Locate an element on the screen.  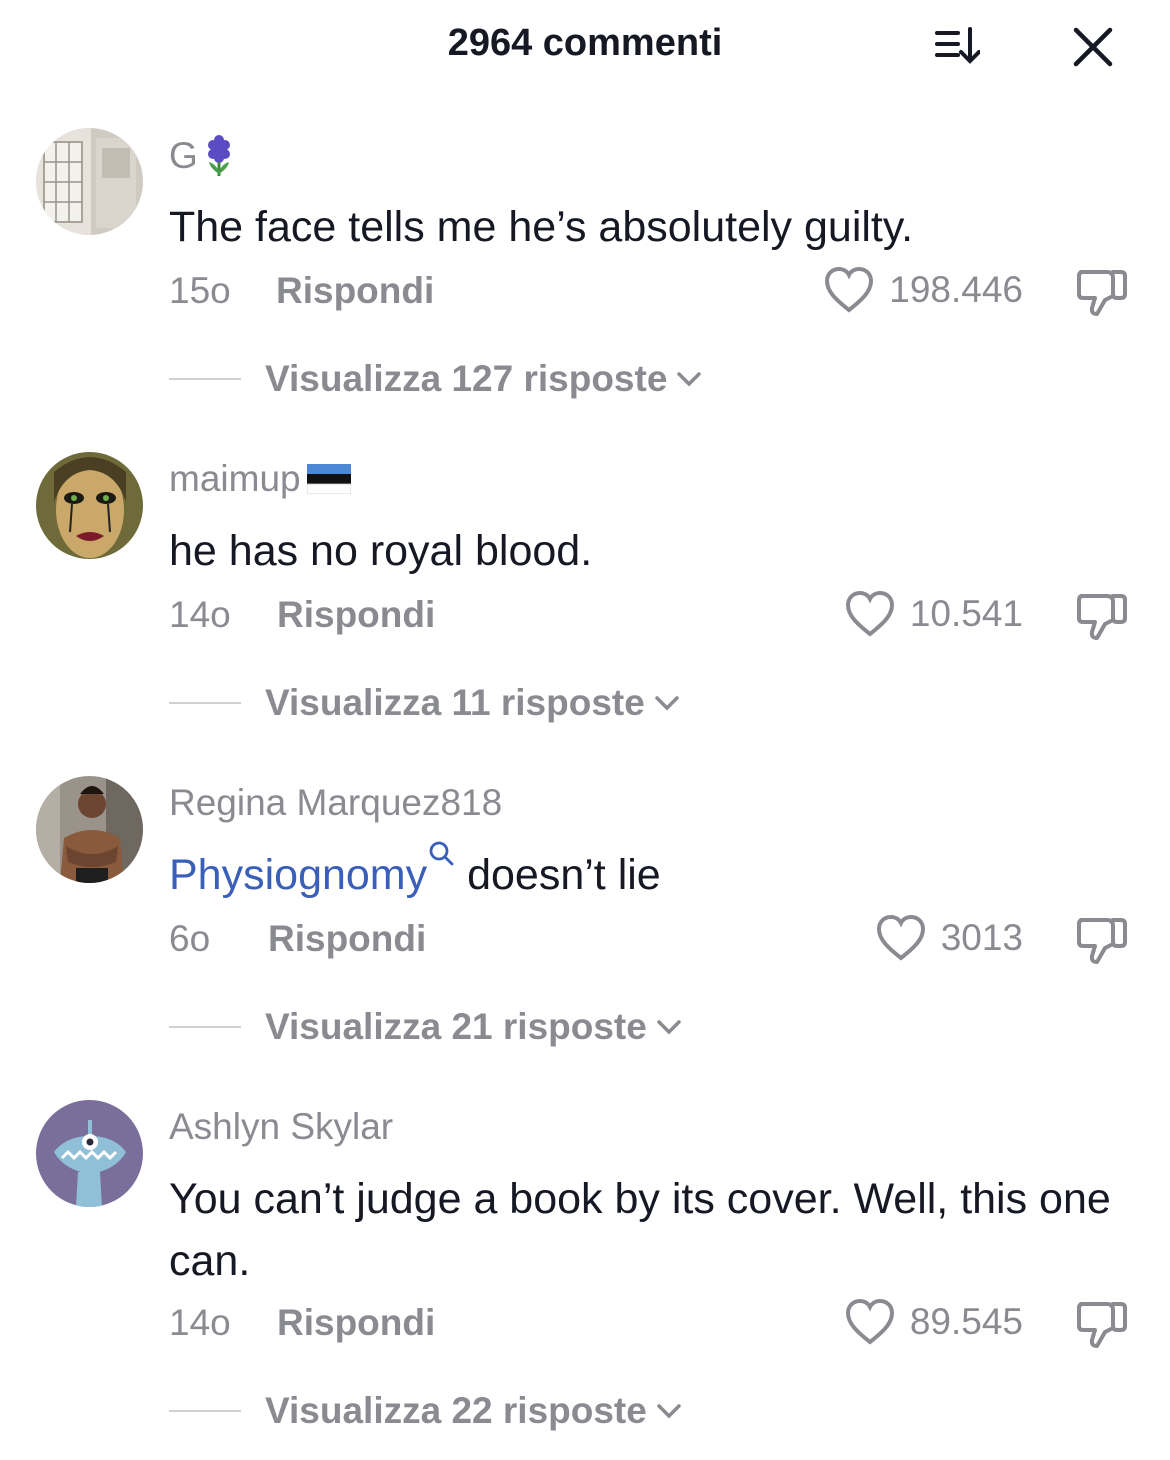
view-replies-button: Visualizza 127 risposte is located at coordinates (436, 379).